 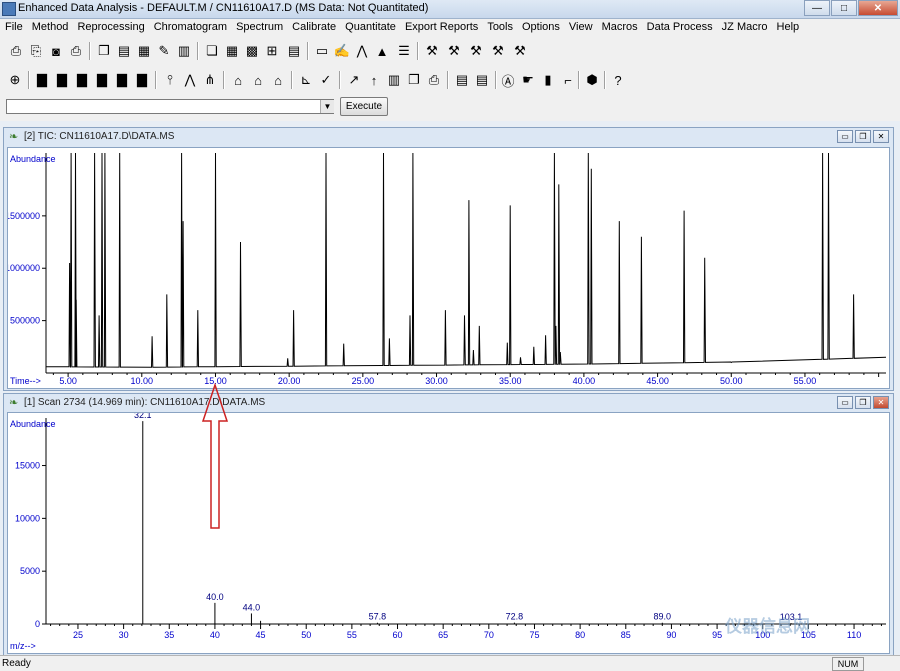 I want to click on hammer-5-icon: ⚒, so click(x=520, y=51).